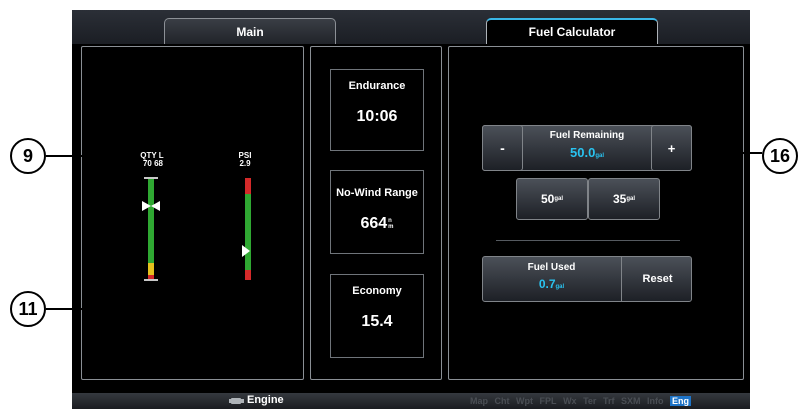 The width and height of the screenshot is (802, 409). Describe the element at coordinates (377, 116) in the screenshot. I see `endurance-value: 10:06` at that location.